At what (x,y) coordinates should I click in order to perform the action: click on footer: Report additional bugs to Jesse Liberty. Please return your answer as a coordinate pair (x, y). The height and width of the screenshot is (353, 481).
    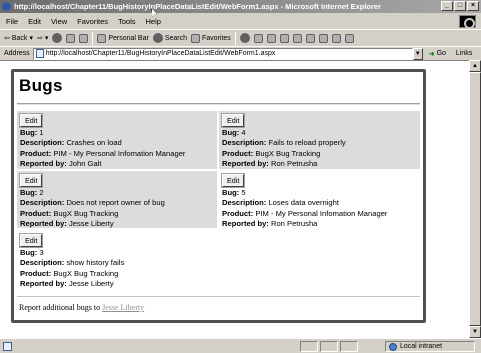
    Looking at the image, I should click on (81, 307).